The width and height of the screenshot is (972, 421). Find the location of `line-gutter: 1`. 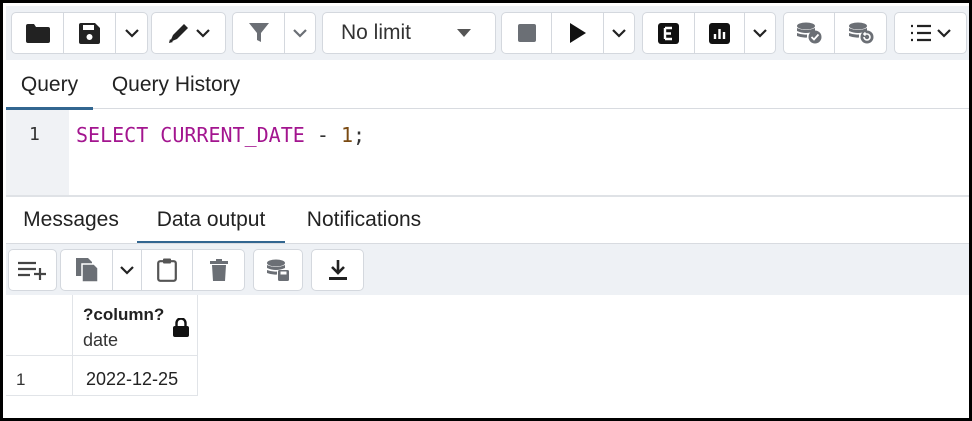

line-gutter: 1 is located at coordinates (37, 152).